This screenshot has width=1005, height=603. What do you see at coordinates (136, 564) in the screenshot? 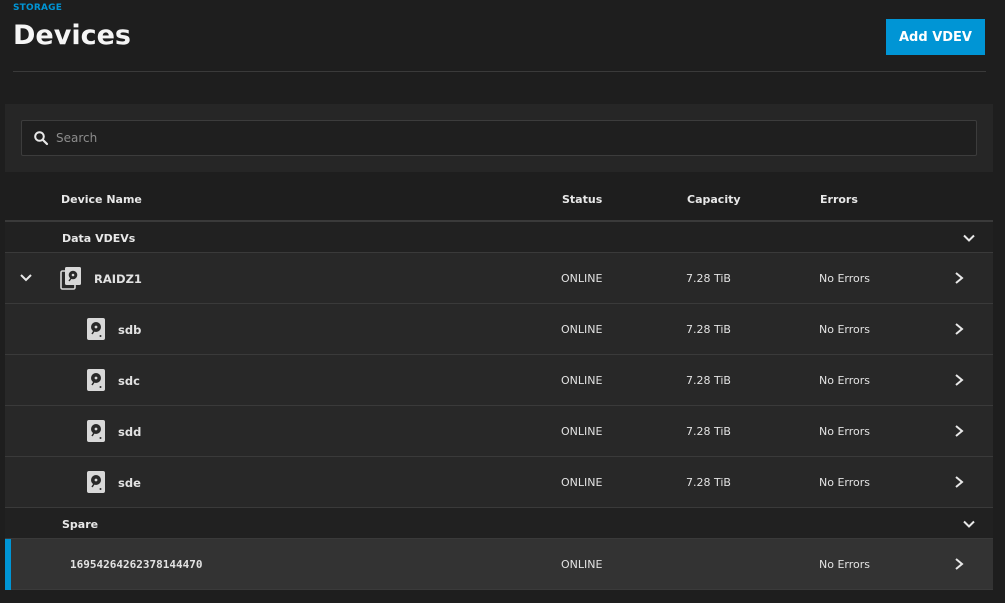
I see `device-name: 16954264262378144470` at bounding box center [136, 564].